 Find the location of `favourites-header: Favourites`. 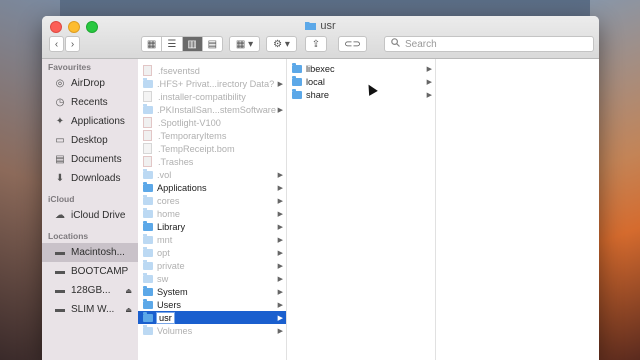

favourites-header: Favourites is located at coordinates (69, 67).